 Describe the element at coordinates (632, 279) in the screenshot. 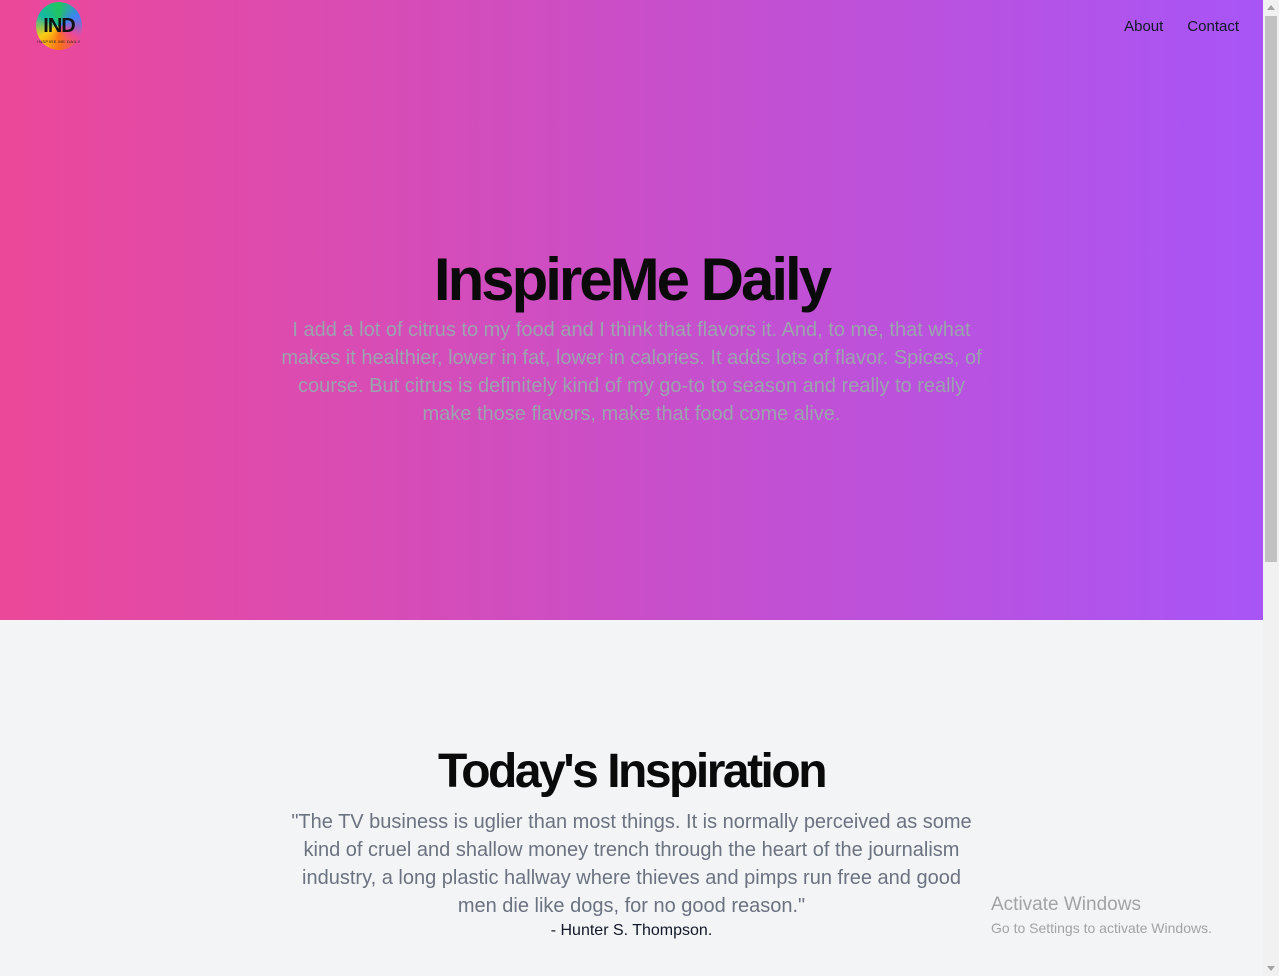

I see `hero-title: InspireMe Daily` at that location.